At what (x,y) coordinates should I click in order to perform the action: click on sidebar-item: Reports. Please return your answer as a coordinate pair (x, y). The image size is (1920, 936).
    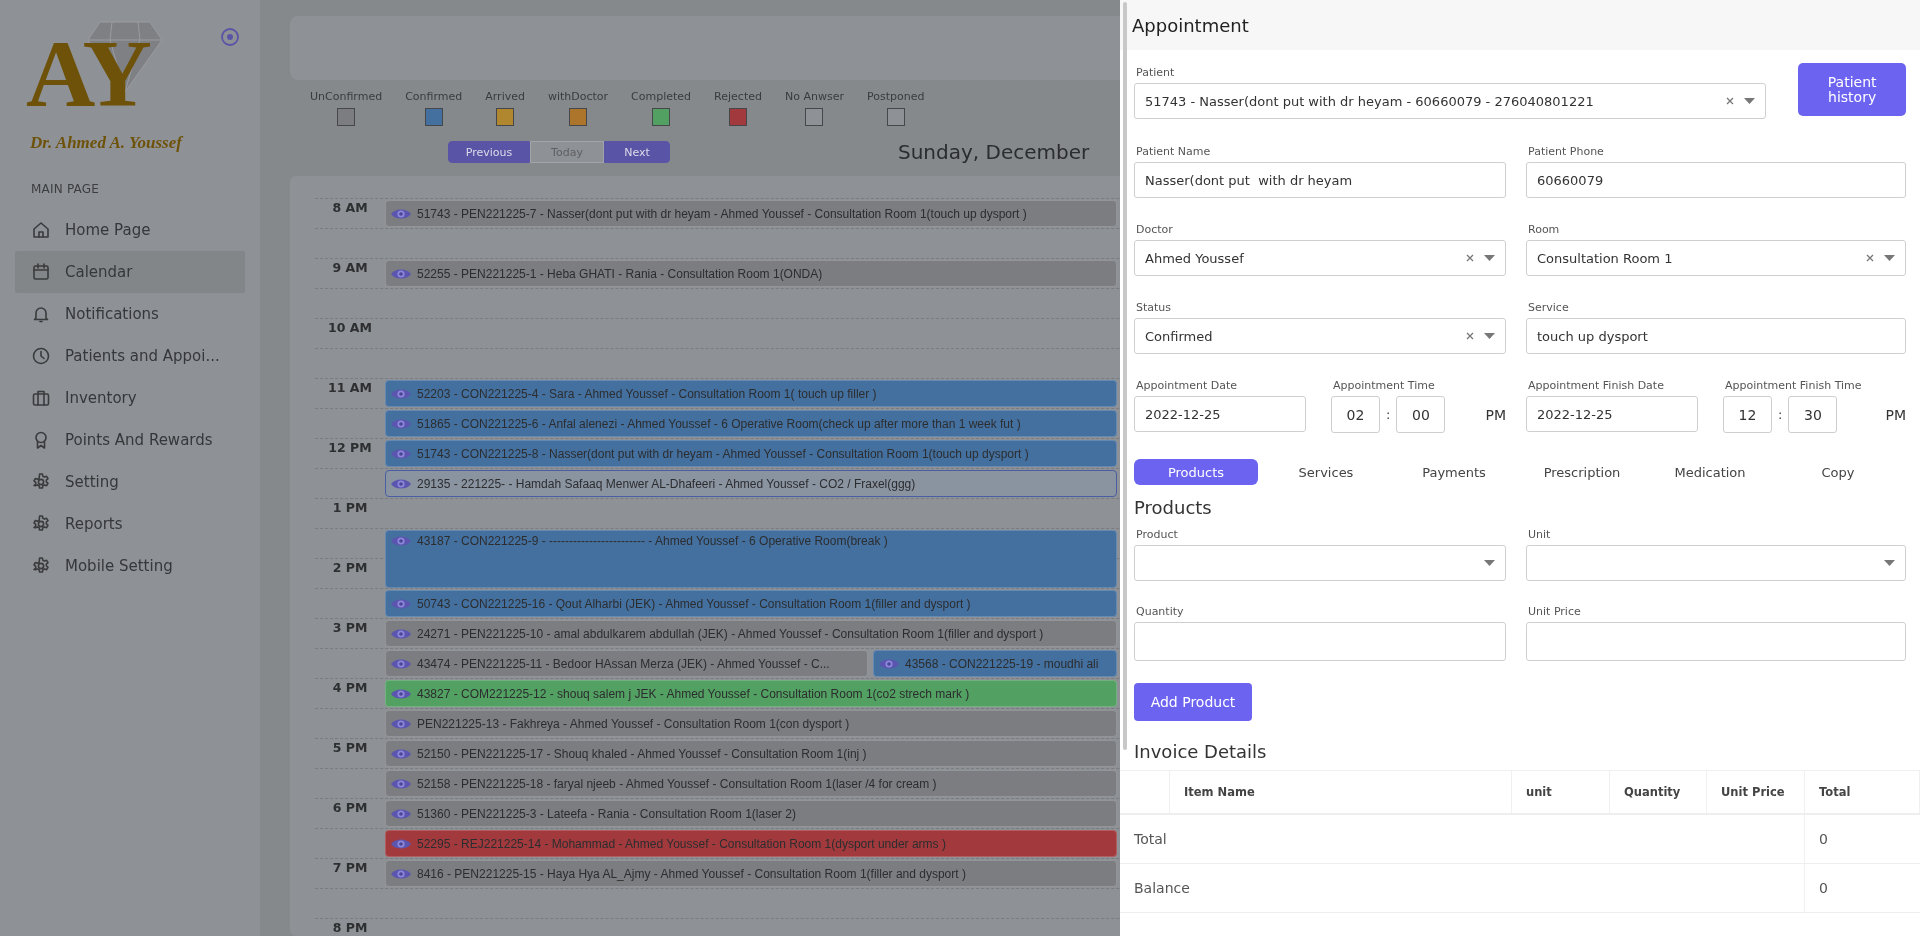
    Looking at the image, I should click on (130, 524).